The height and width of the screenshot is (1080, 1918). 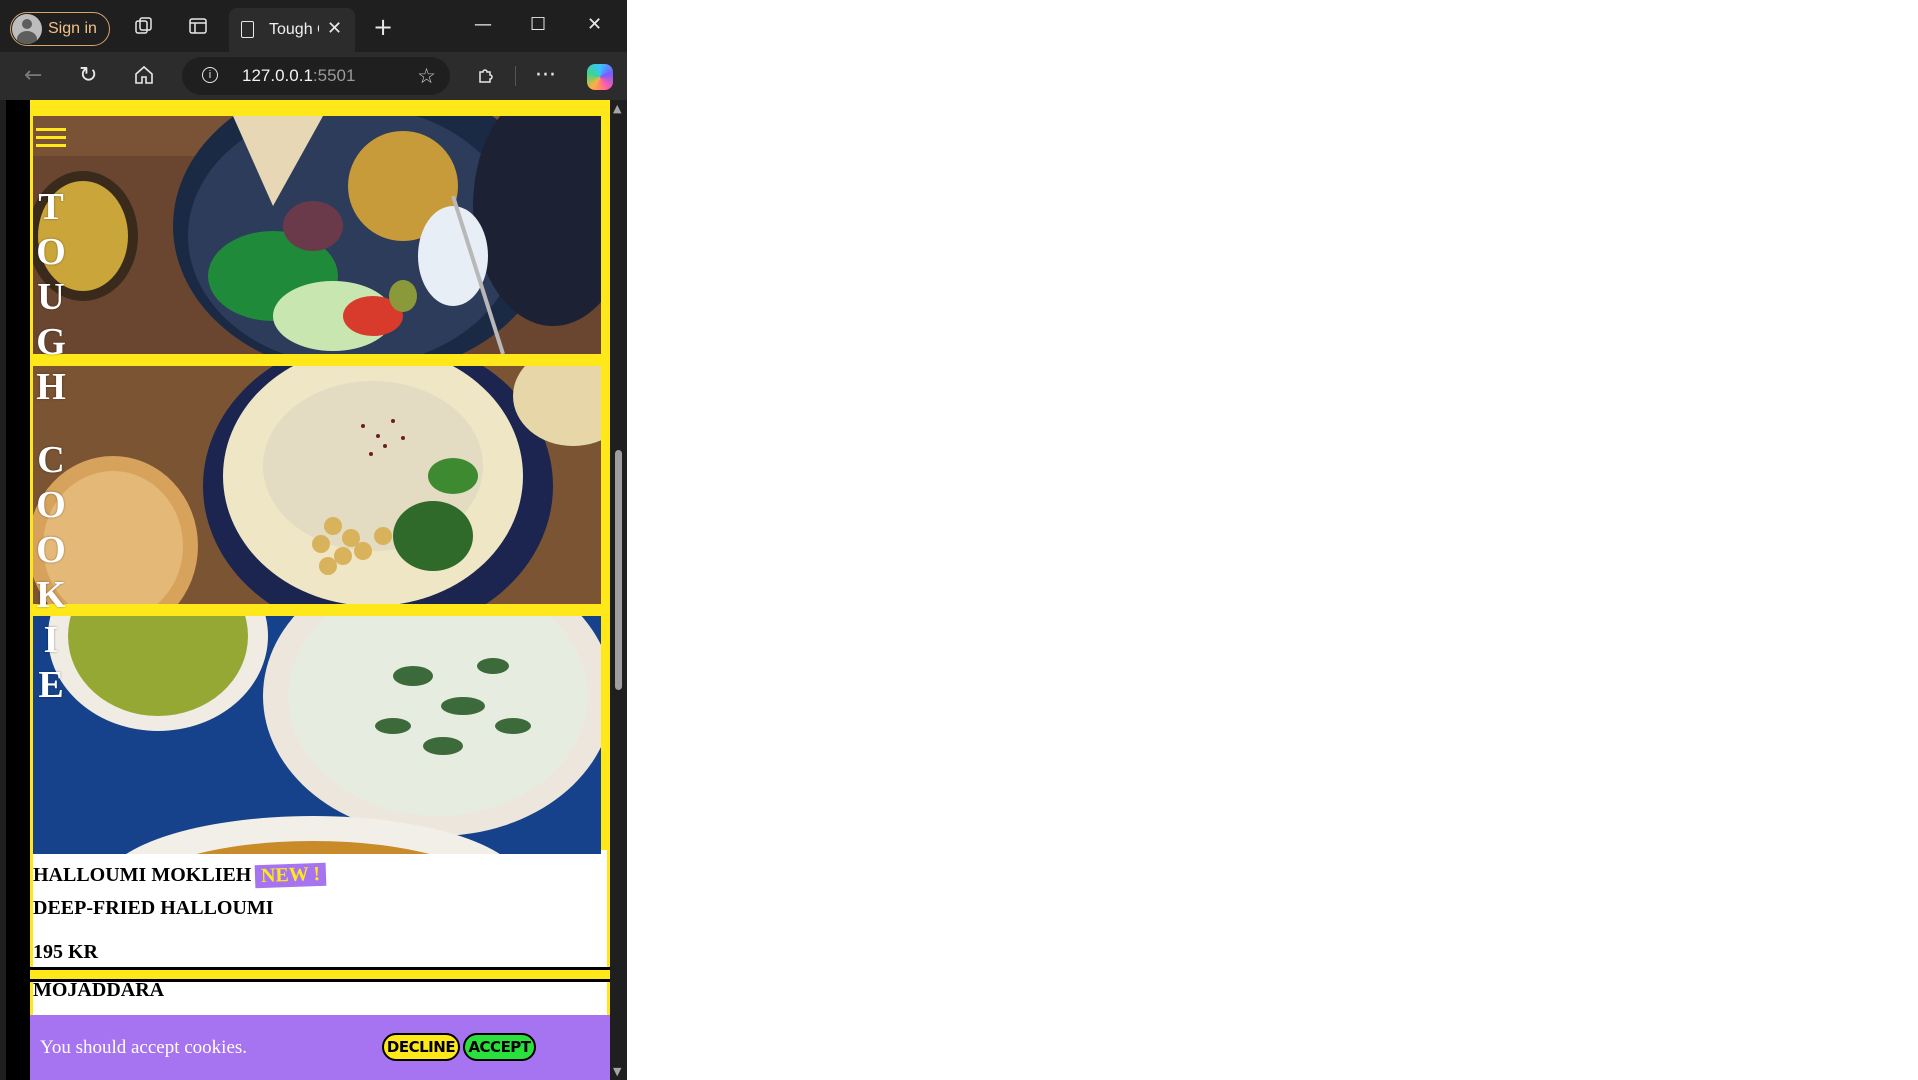 I want to click on title-letter: C, so click(x=51, y=460).